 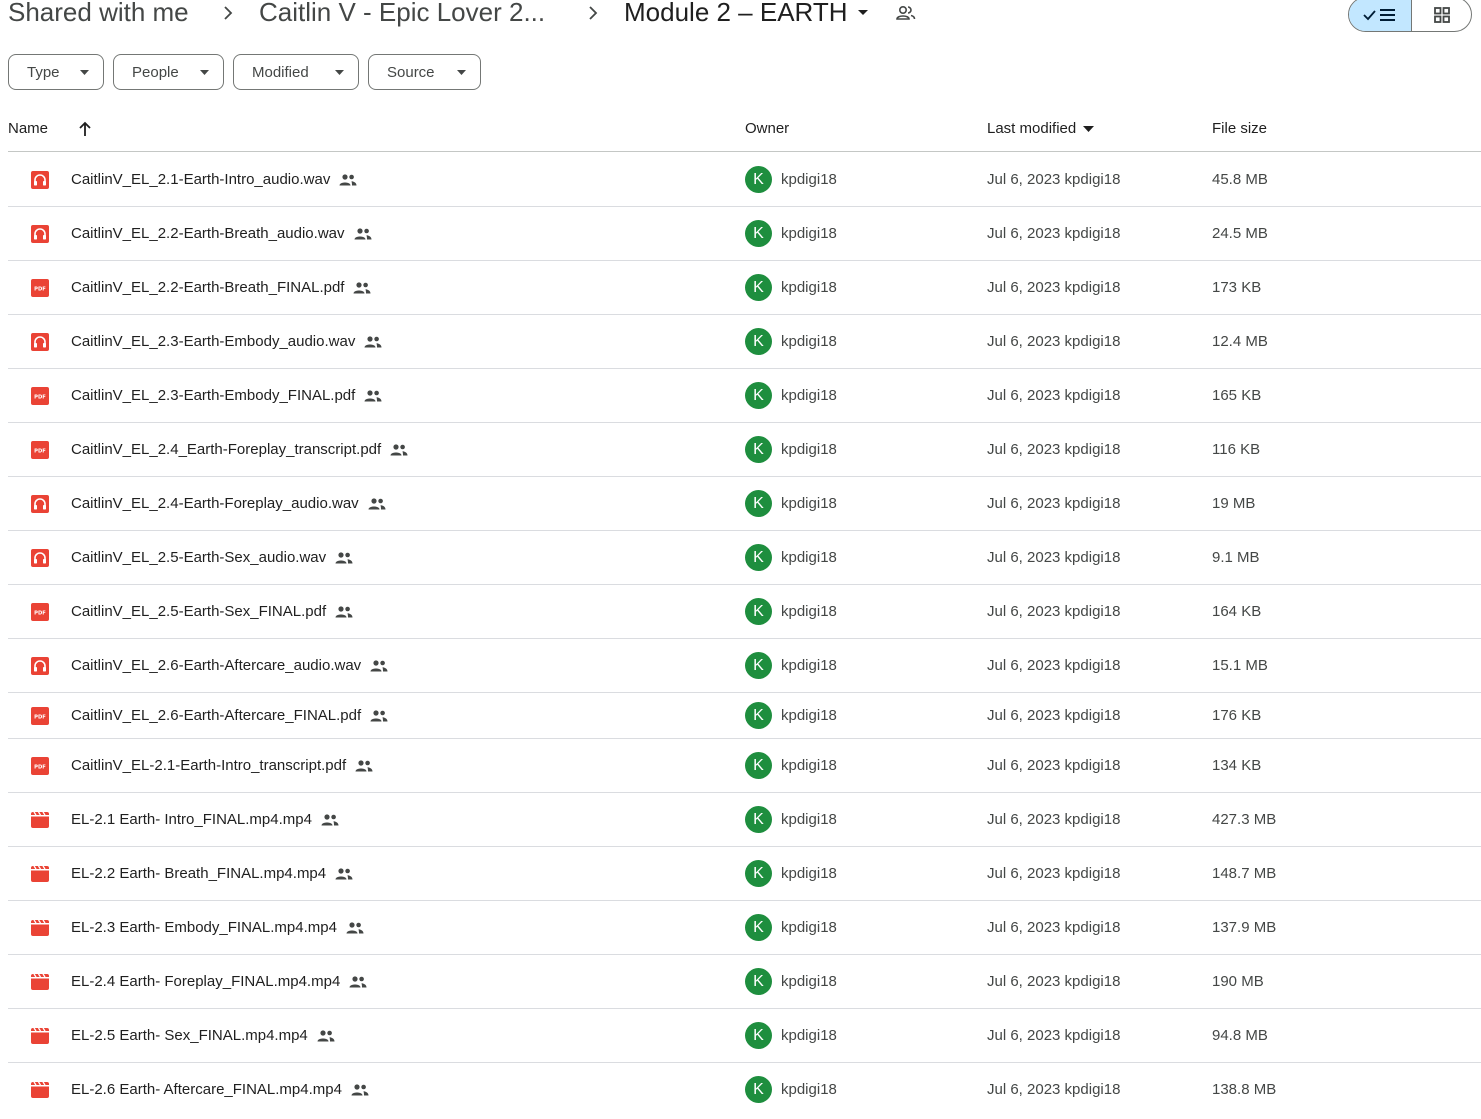 What do you see at coordinates (212, 611) in the screenshot?
I see `file-name: CaitlinV_EL_2.5-Earth-Sex_FINAL.pdf` at bounding box center [212, 611].